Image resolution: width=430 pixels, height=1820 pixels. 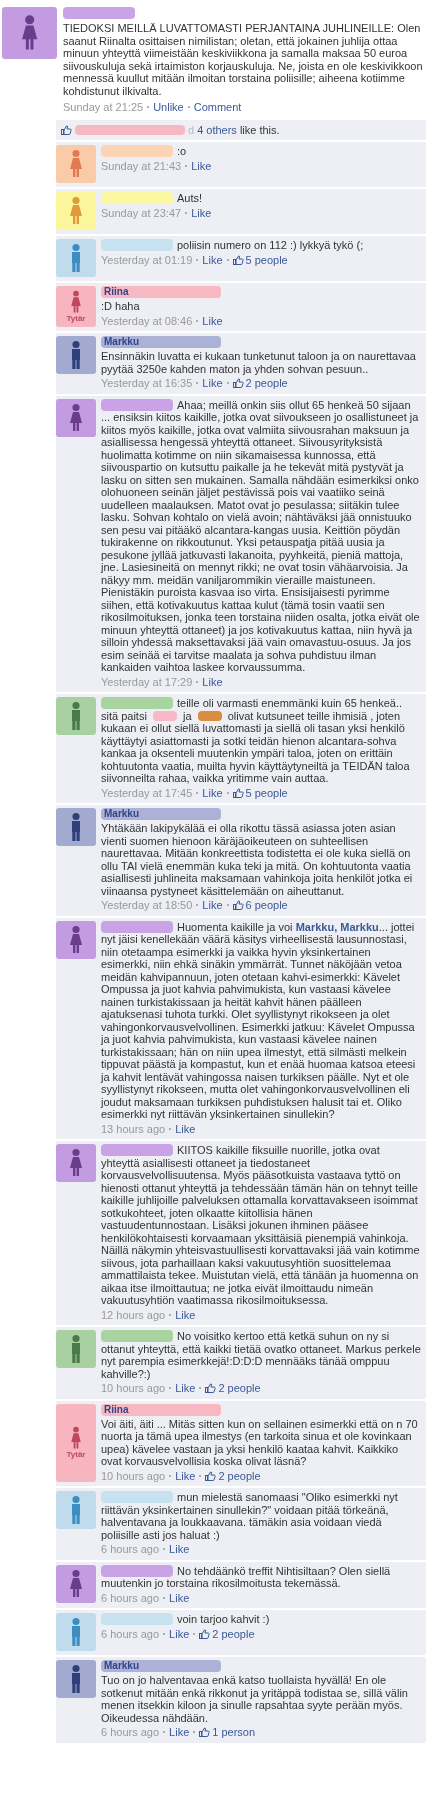 I want to click on action-link: Unlike, so click(x=168, y=107).